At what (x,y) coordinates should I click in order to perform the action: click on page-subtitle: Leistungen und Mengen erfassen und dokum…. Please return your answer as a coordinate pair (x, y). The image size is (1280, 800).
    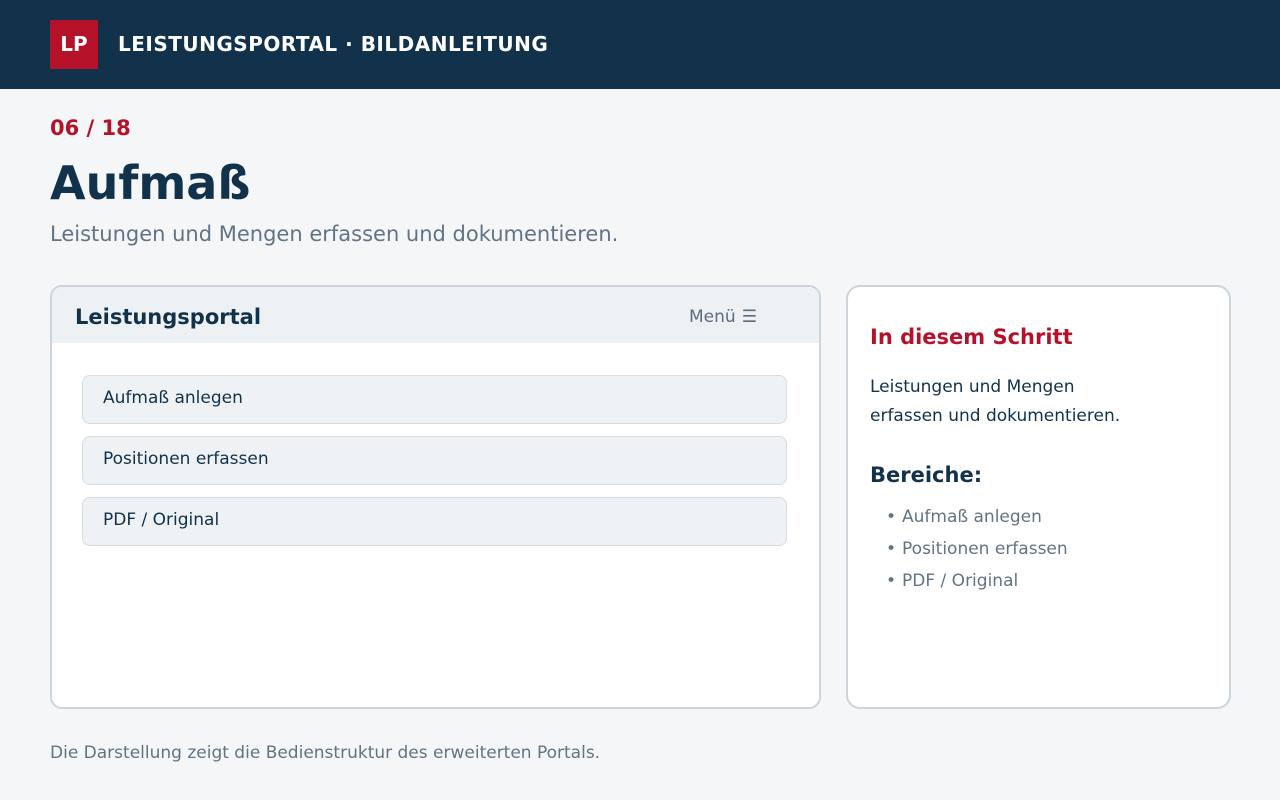
    Looking at the image, I should click on (334, 234).